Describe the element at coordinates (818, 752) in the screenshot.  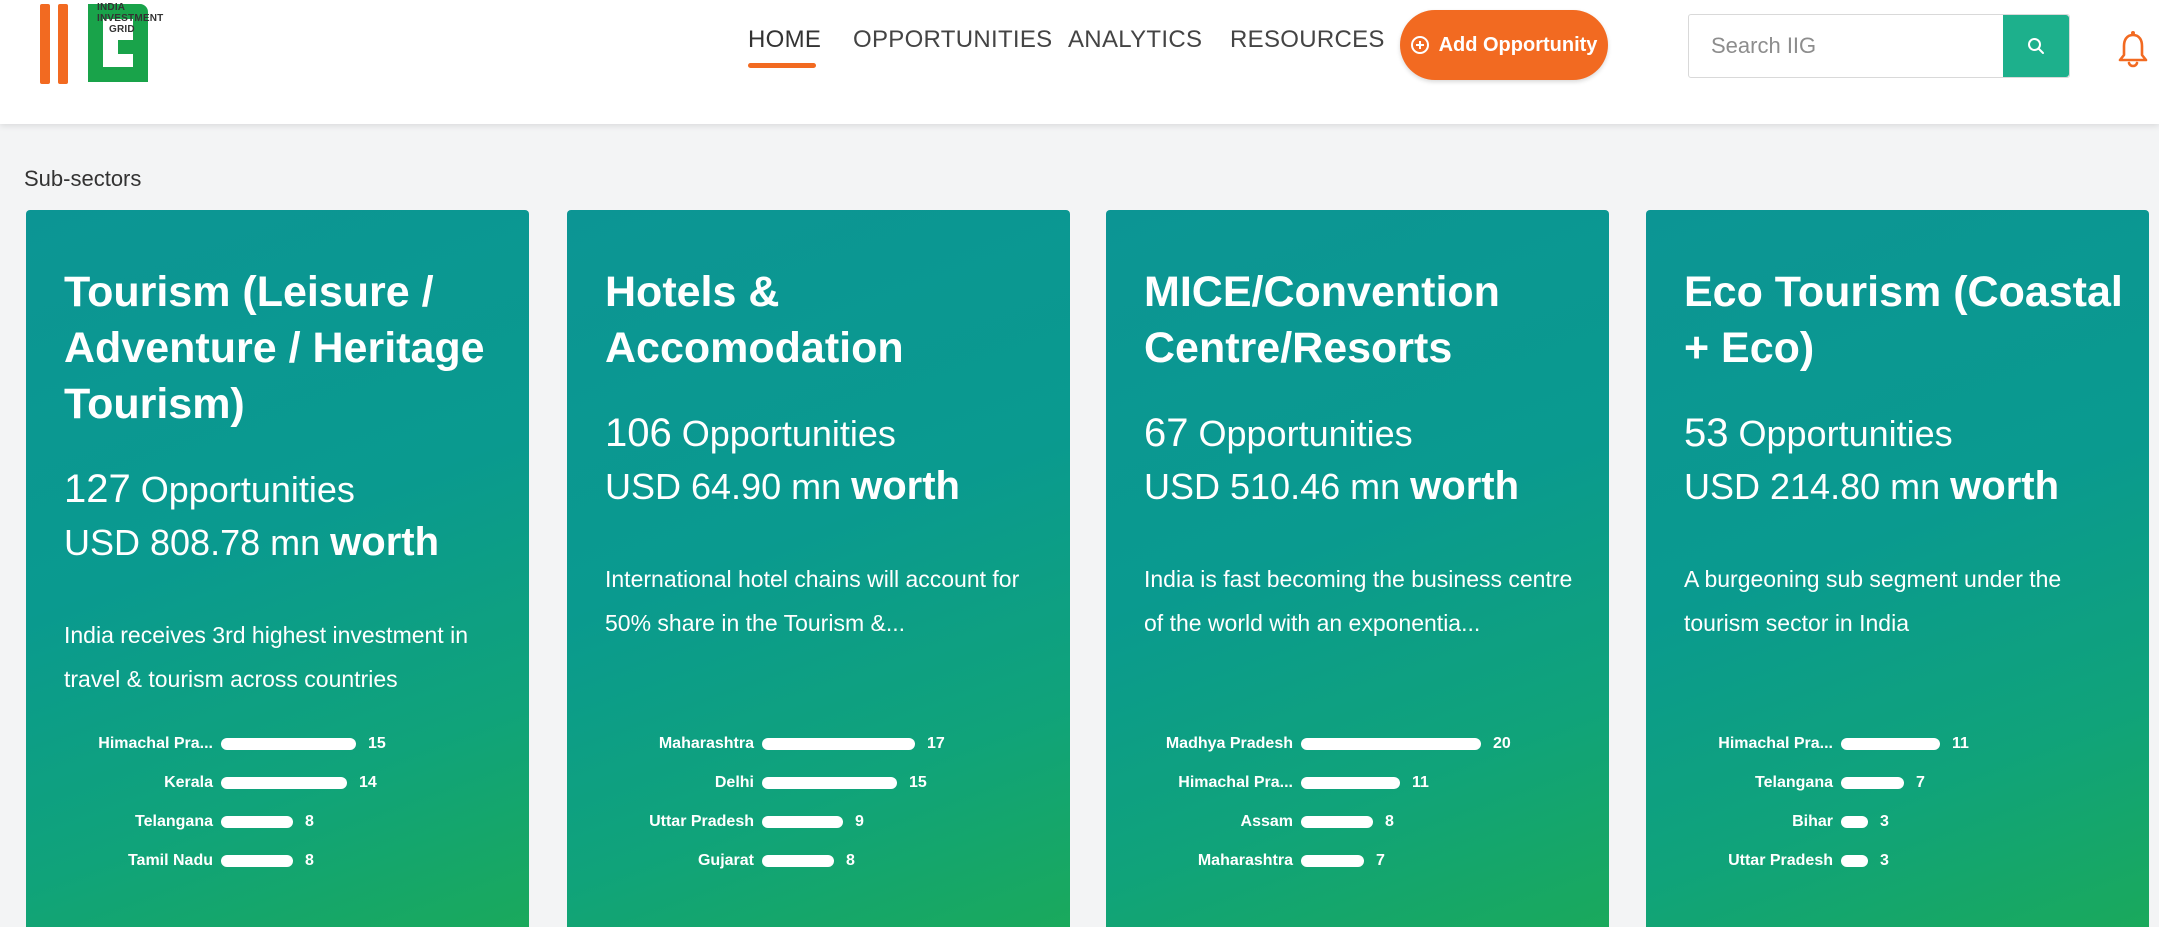
I see `state-row: Maharashtra 17` at that location.